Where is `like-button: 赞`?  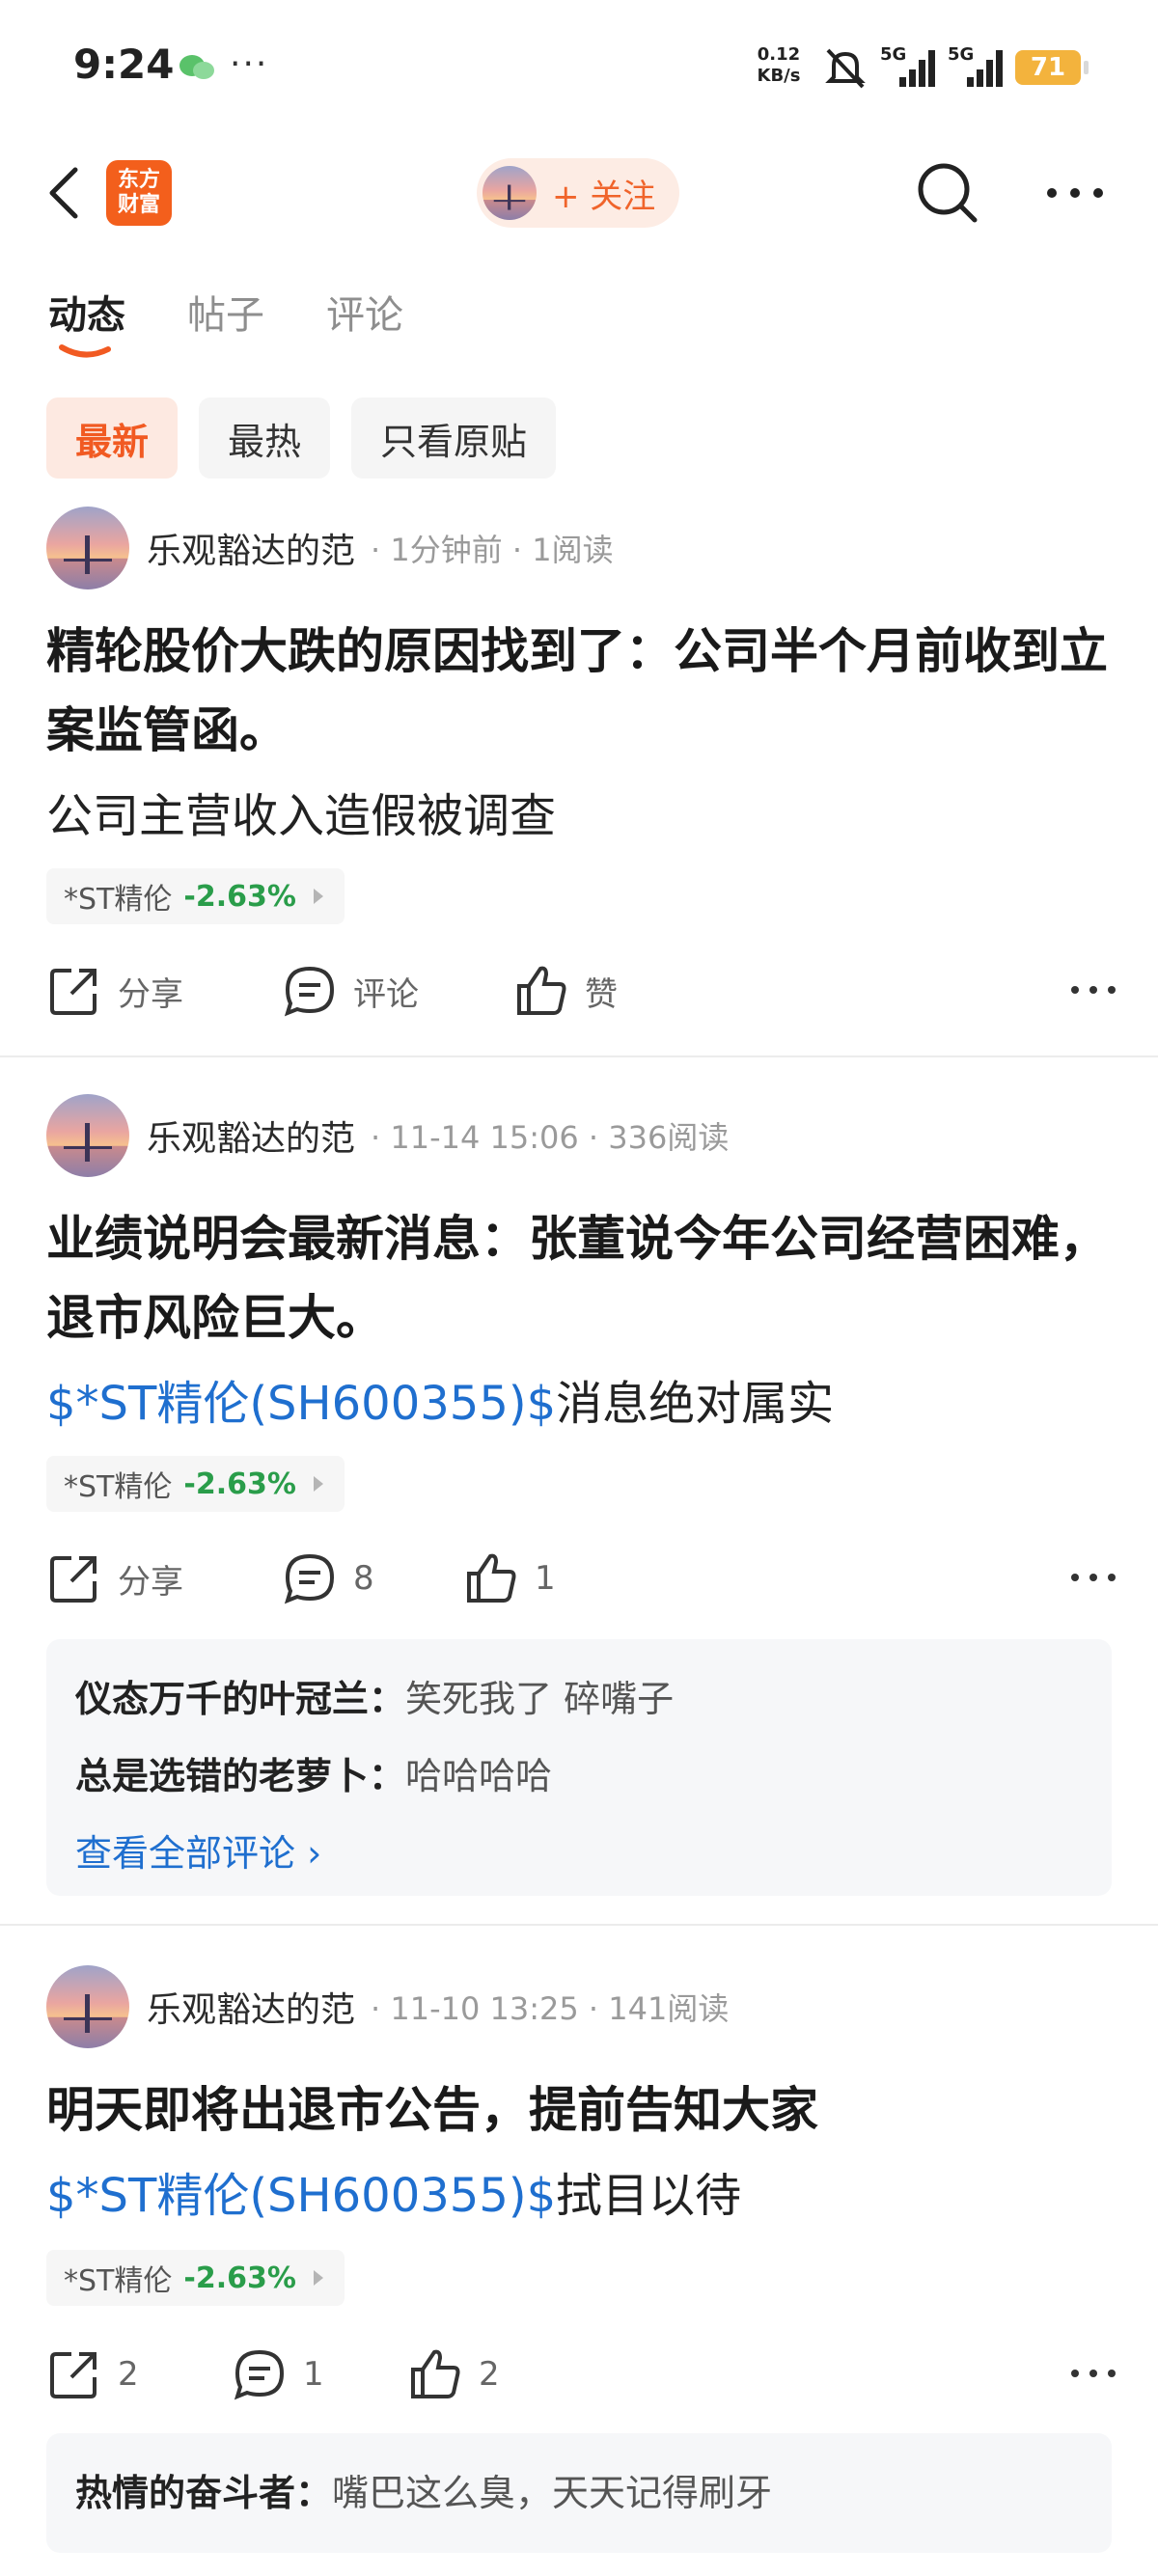 like-button: 赞 is located at coordinates (565, 991).